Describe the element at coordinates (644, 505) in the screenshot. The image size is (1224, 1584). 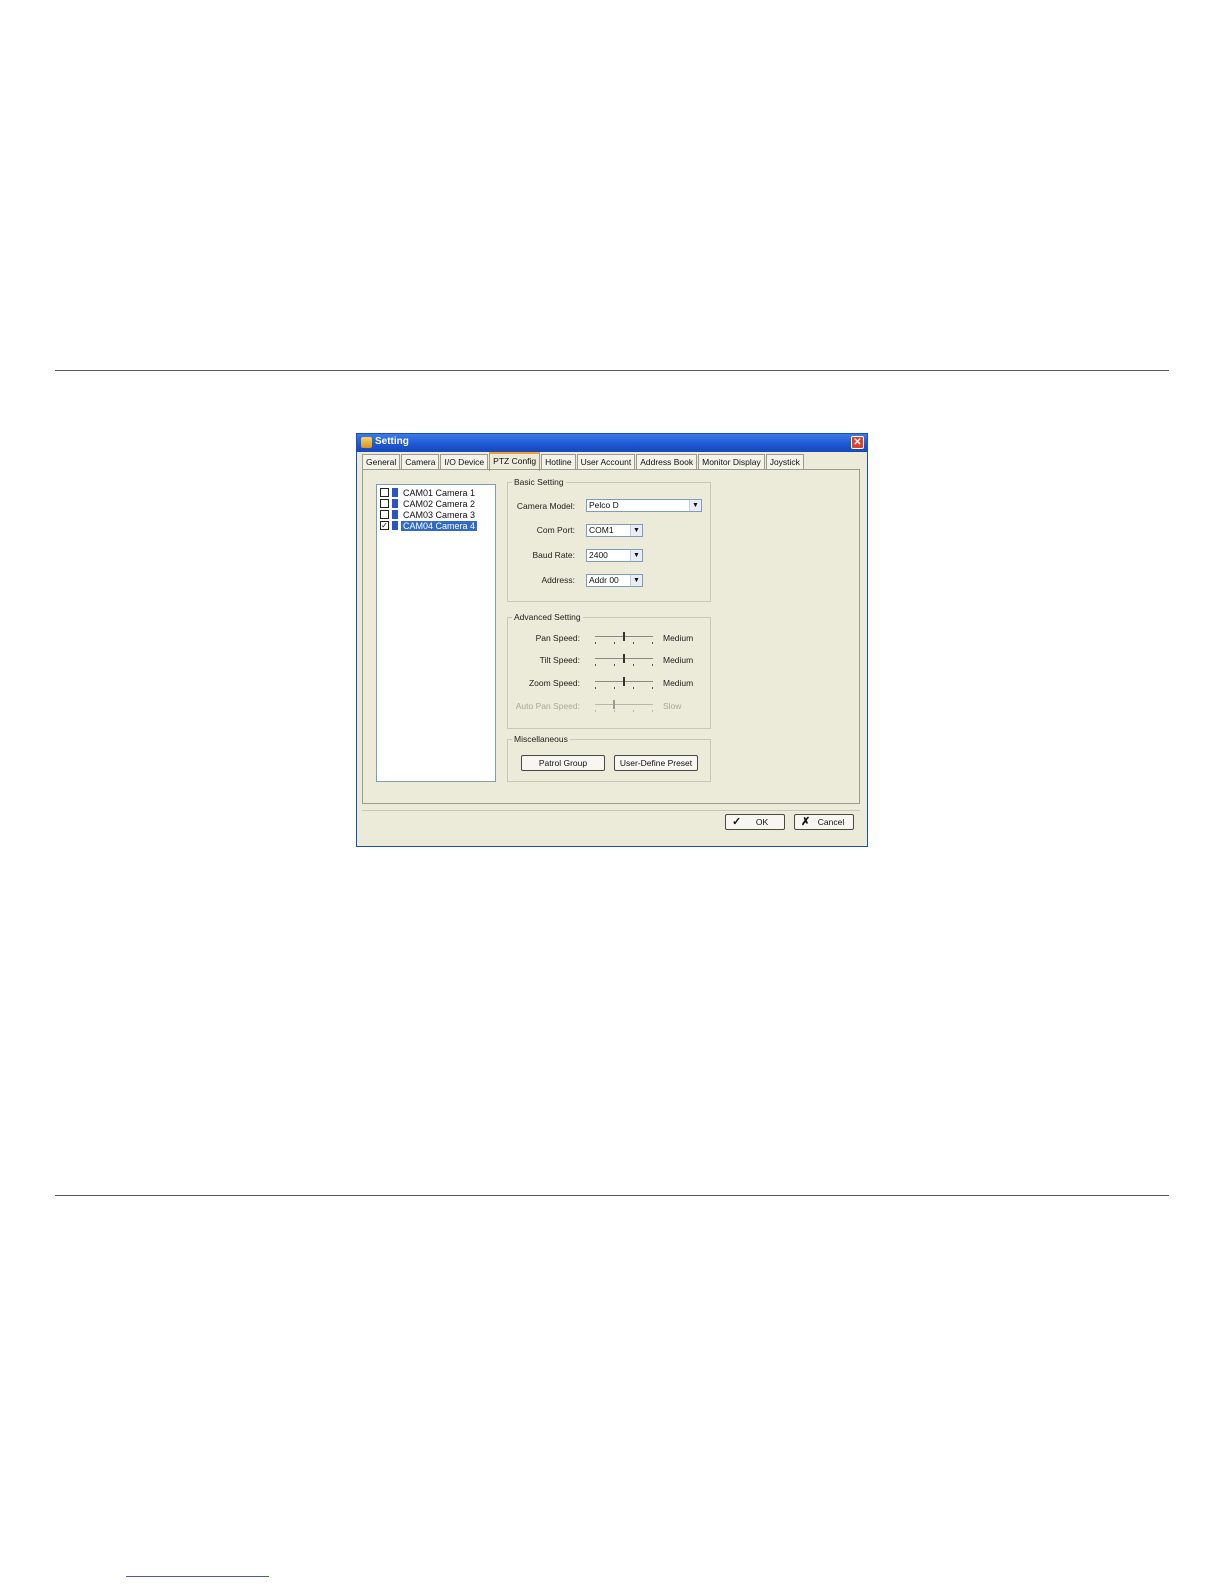
I see `camera-model-select: Pelco D ▼` at that location.